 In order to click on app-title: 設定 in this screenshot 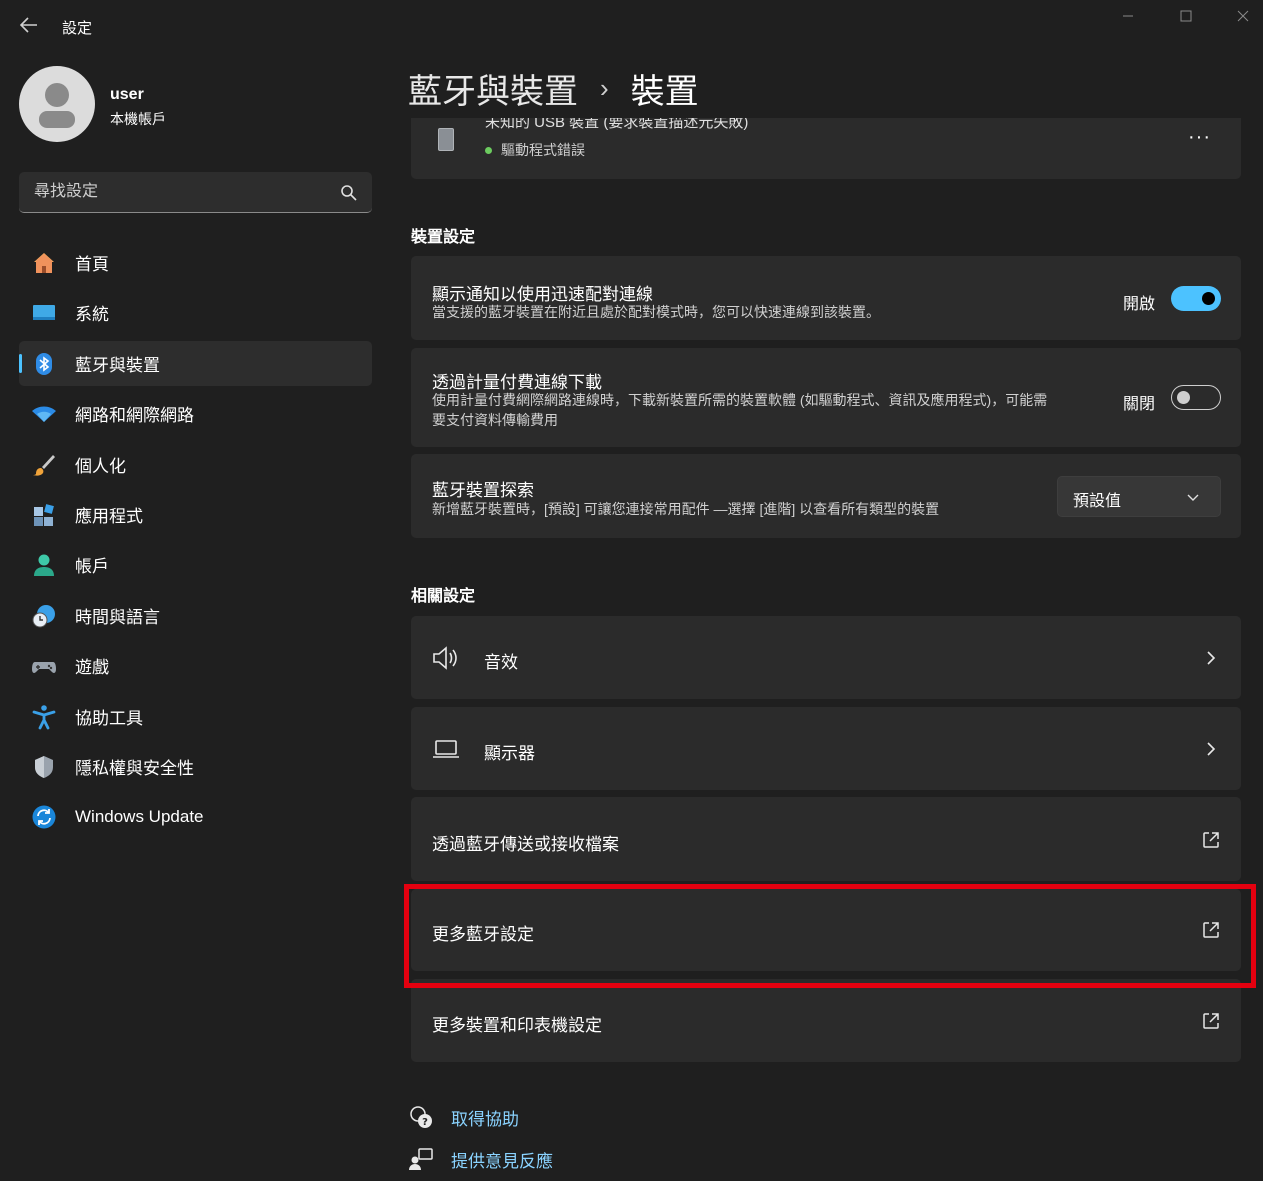, I will do `click(77, 28)`.